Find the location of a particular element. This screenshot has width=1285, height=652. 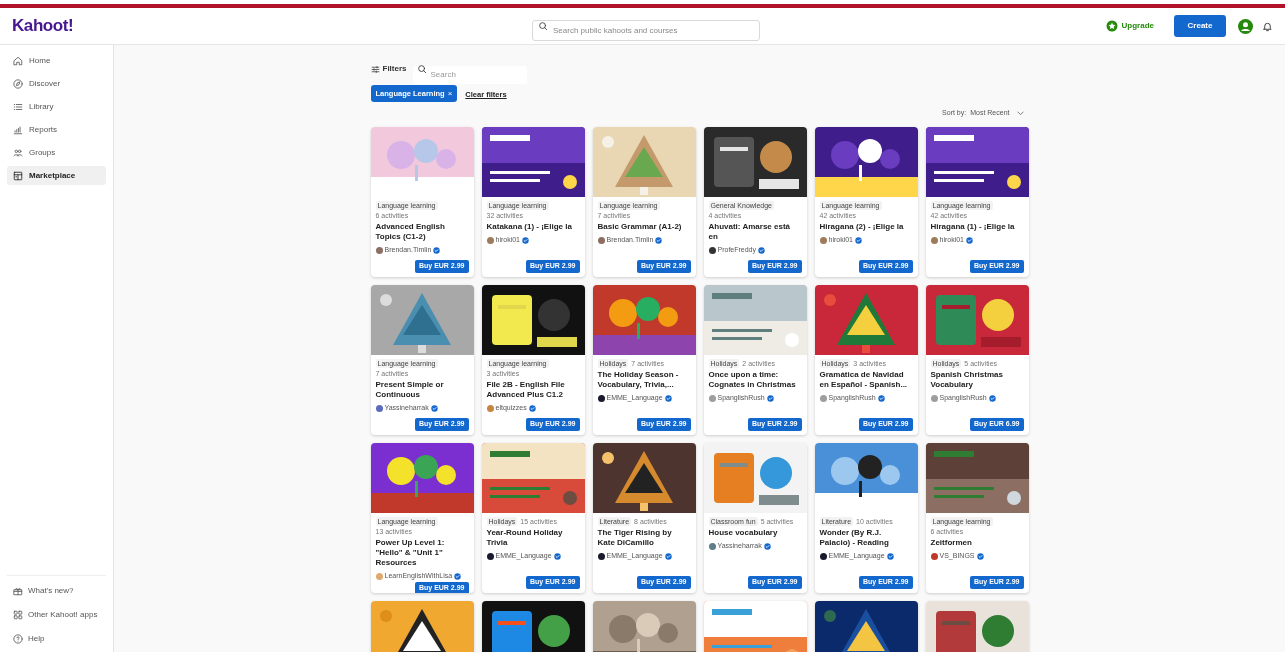

nav-item: Home is located at coordinates (56, 60).